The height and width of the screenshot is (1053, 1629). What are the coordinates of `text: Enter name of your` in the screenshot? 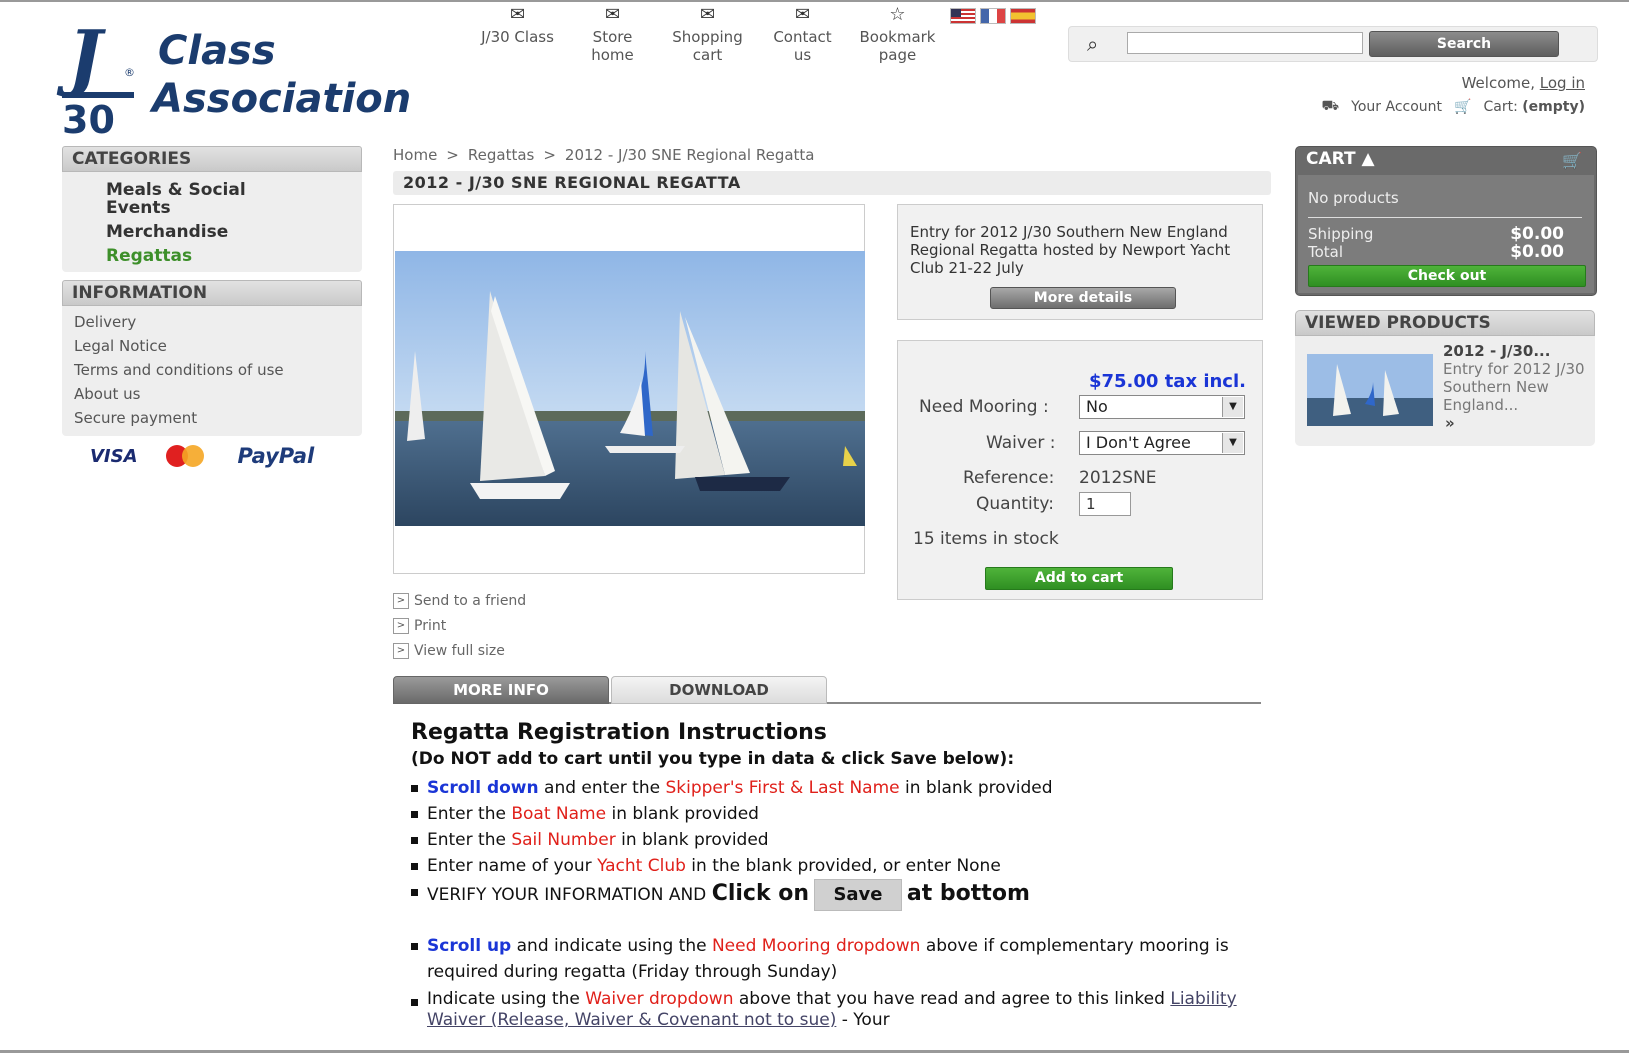 It's located at (512, 866).